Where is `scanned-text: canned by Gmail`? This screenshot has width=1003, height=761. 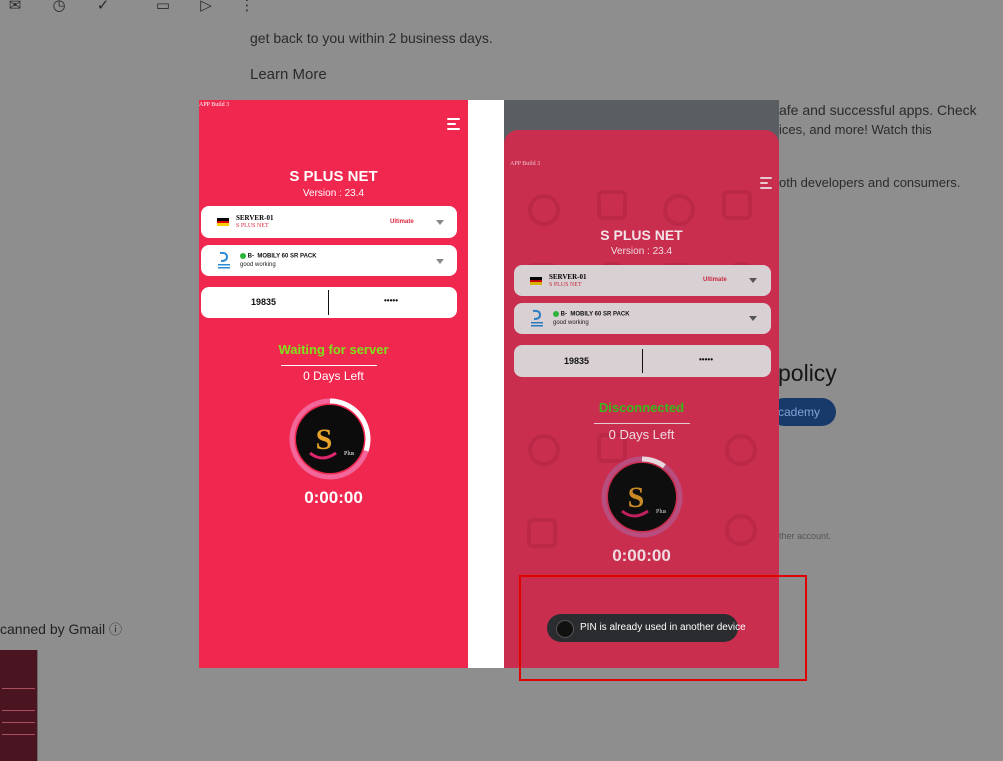 scanned-text: canned by Gmail is located at coordinates (53, 629).